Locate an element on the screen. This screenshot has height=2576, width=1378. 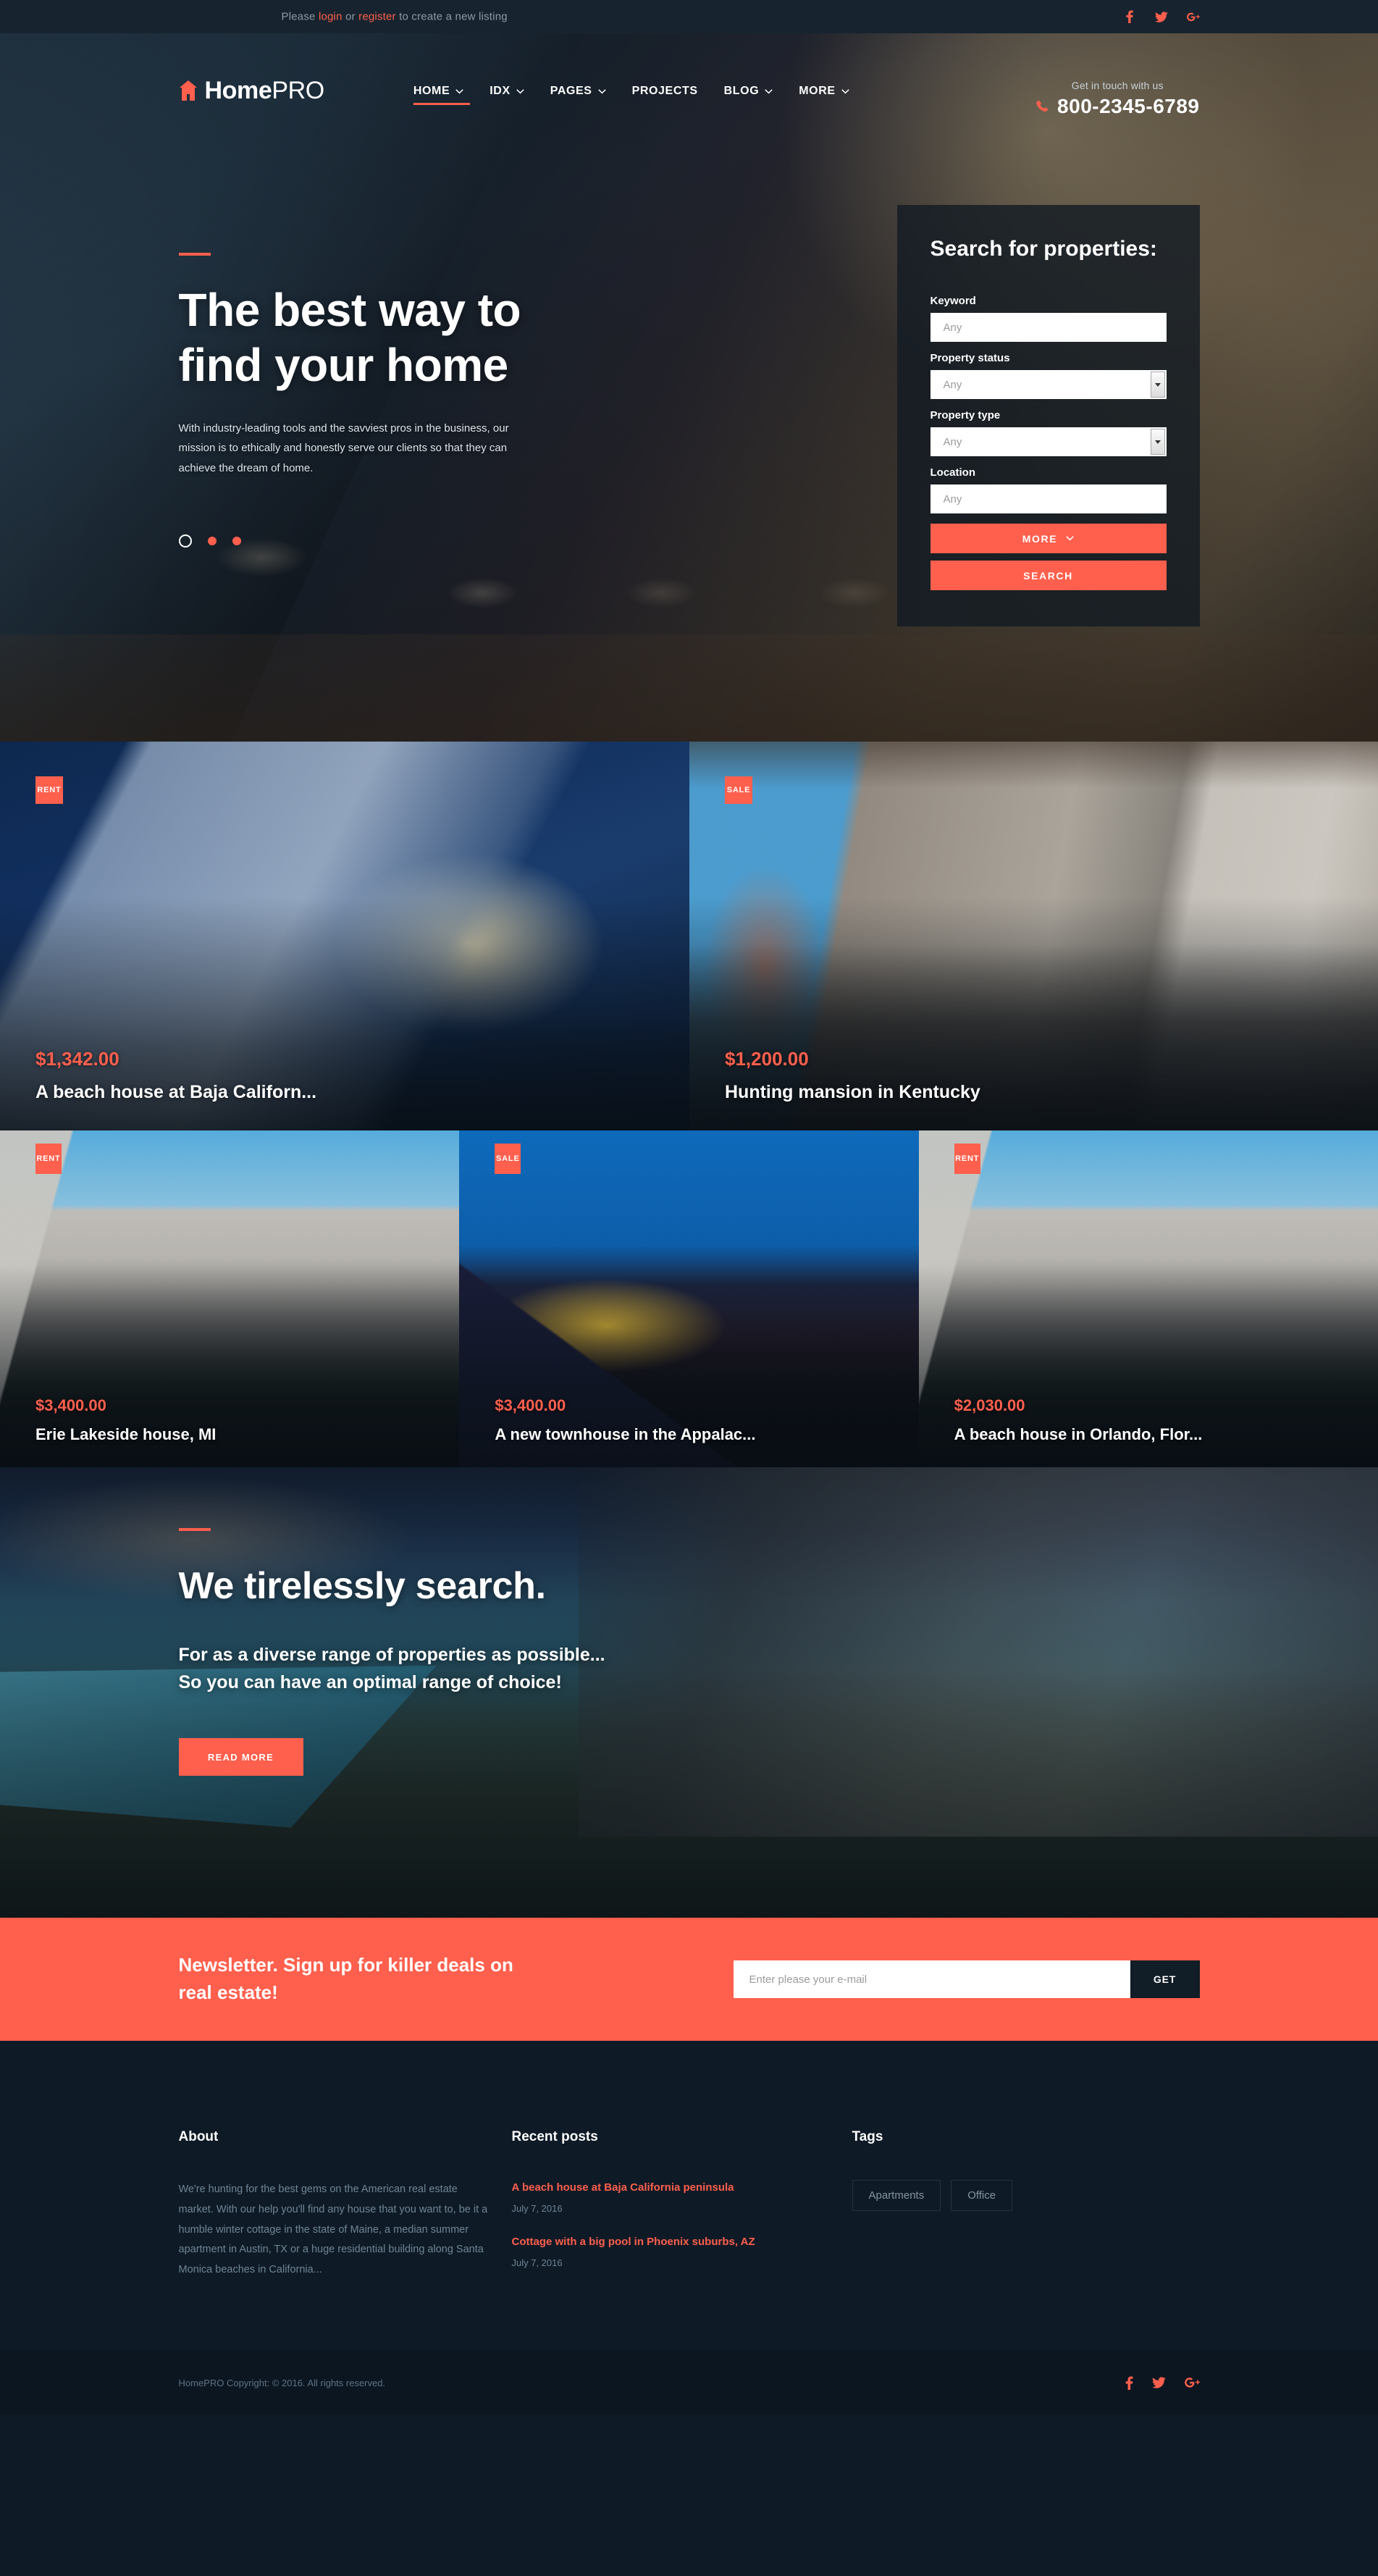
register-link: register is located at coordinates (377, 17).